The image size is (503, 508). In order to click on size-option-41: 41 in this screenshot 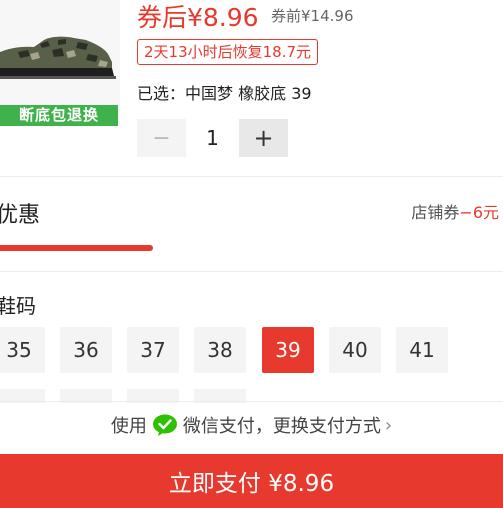, I will do `click(422, 350)`.